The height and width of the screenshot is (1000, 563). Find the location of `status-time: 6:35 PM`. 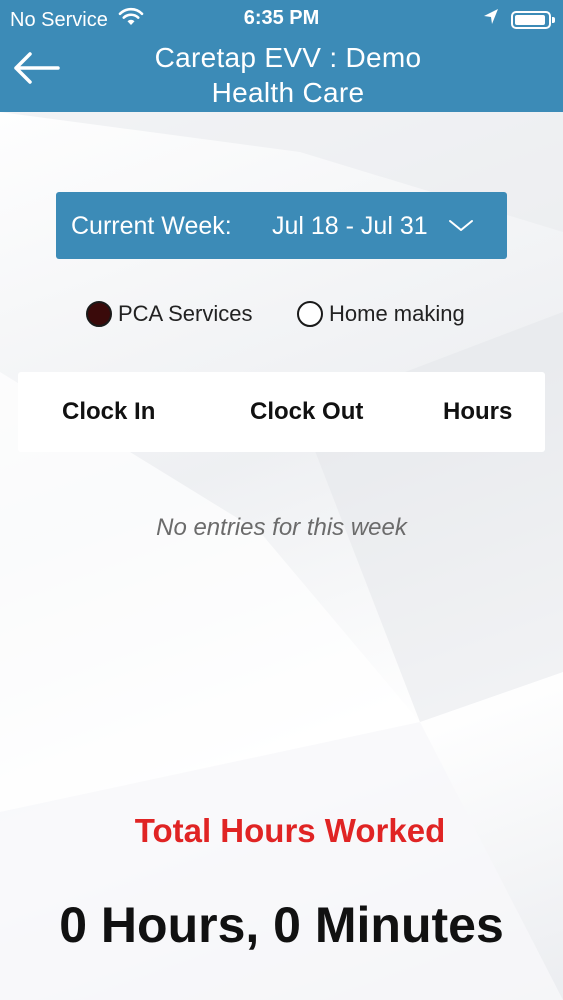

status-time: 6:35 PM is located at coordinates (281, 18).